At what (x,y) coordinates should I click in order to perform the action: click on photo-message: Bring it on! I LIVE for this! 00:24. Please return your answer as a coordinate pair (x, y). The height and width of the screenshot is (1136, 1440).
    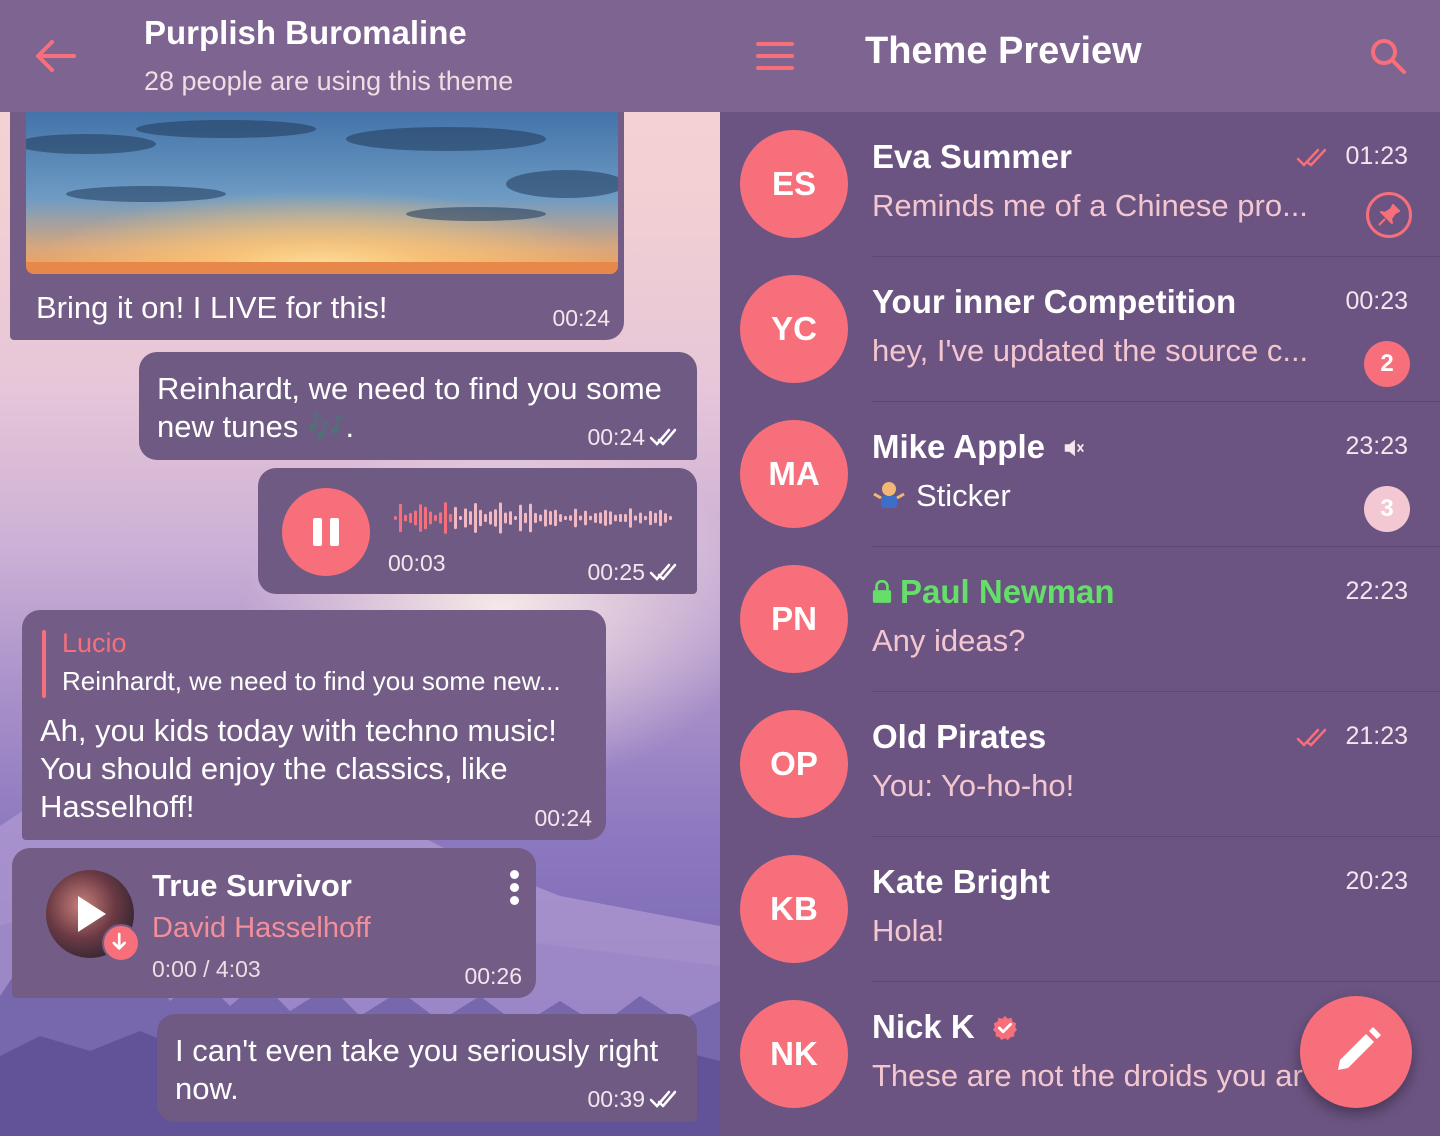
    Looking at the image, I should click on (317, 222).